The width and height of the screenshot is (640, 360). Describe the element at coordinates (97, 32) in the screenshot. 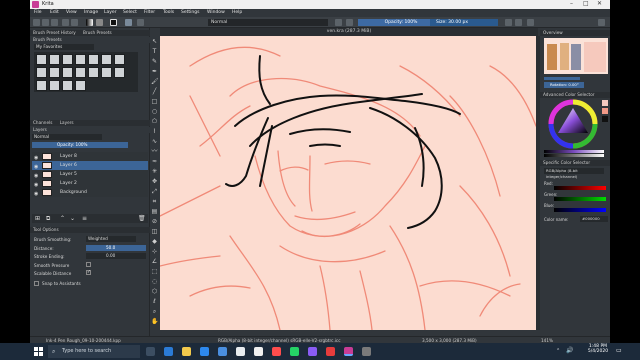

I see `tab-brush-presets: Brush Presets` at that location.